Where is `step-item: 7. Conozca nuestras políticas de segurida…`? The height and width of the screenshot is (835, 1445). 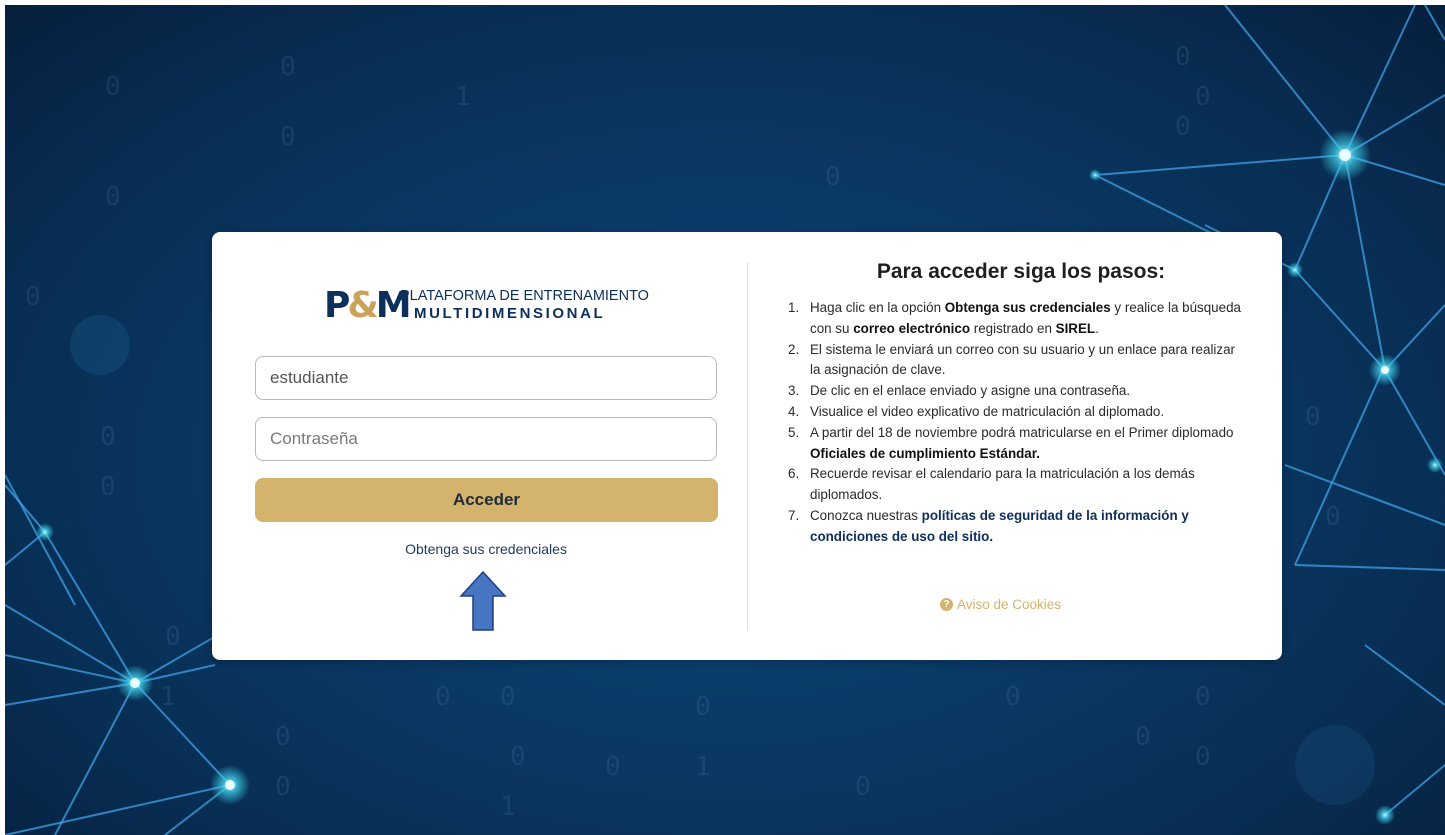
step-item: 7. Conozca nuestras políticas de segurida… is located at coordinates (988, 525).